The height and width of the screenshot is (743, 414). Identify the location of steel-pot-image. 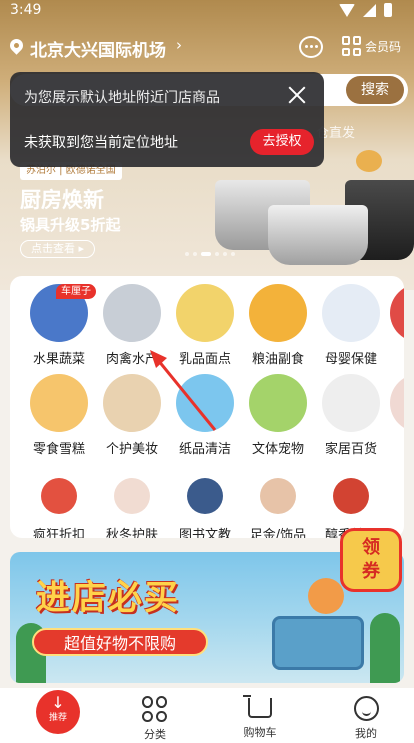
(318, 235).